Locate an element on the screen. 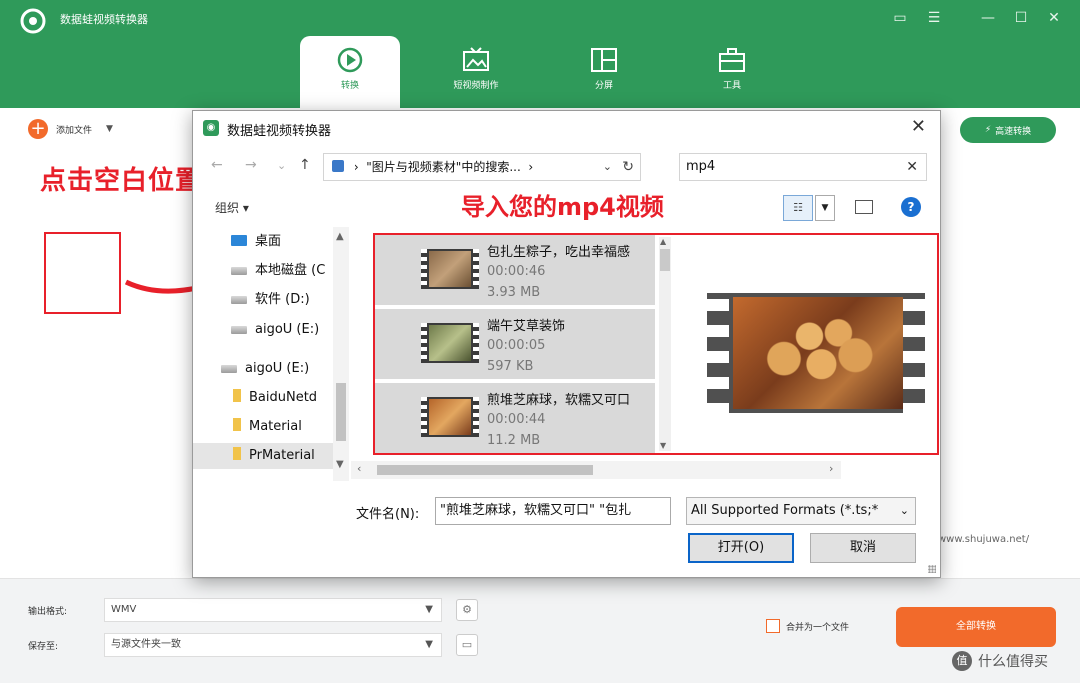  recent-chevron-icon: ⌄ is located at coordinates (281, 165).